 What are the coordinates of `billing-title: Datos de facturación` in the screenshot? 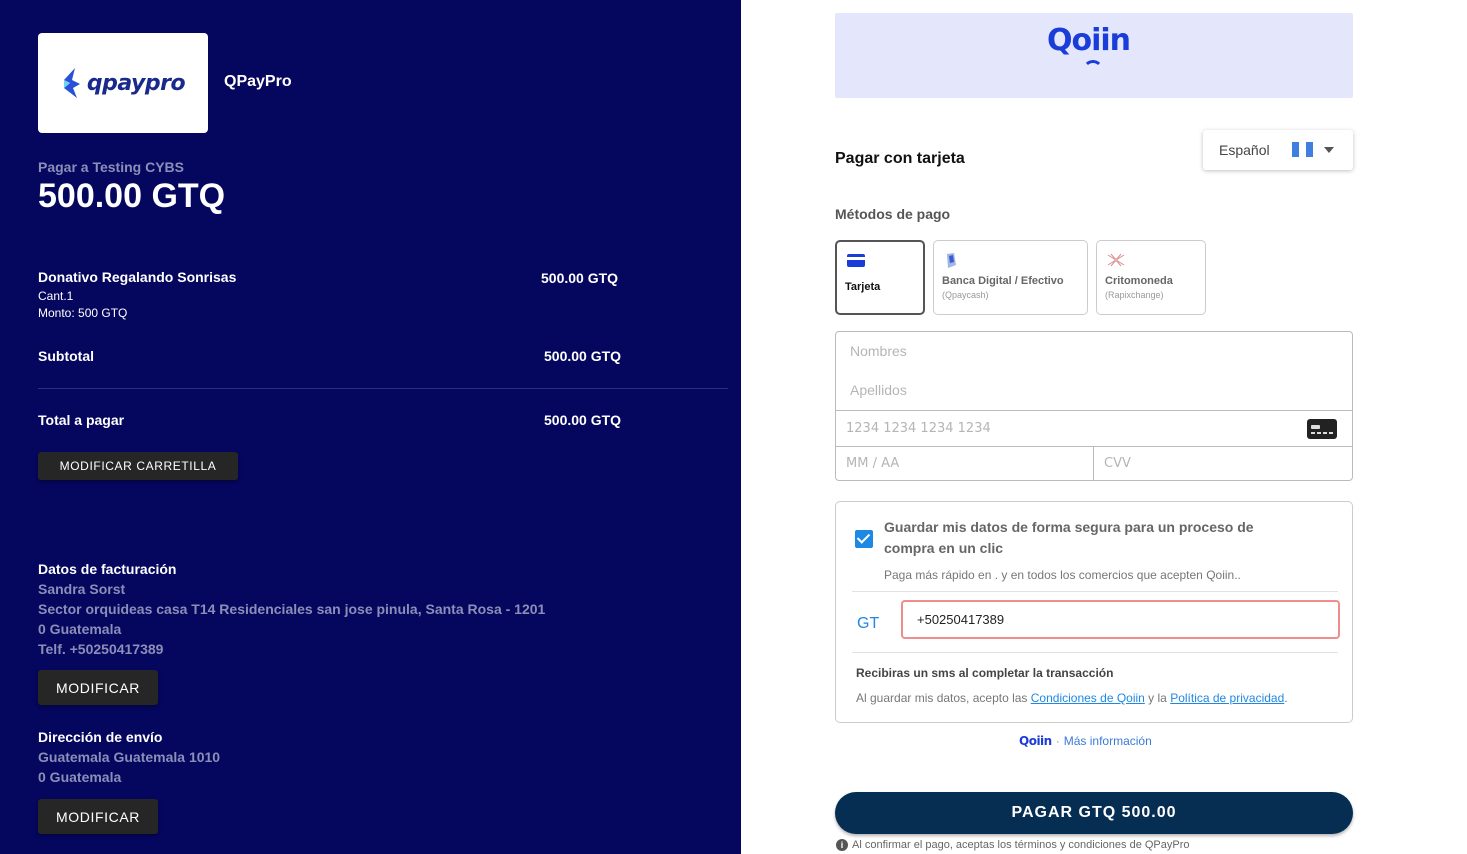 It's located at (107, 569).